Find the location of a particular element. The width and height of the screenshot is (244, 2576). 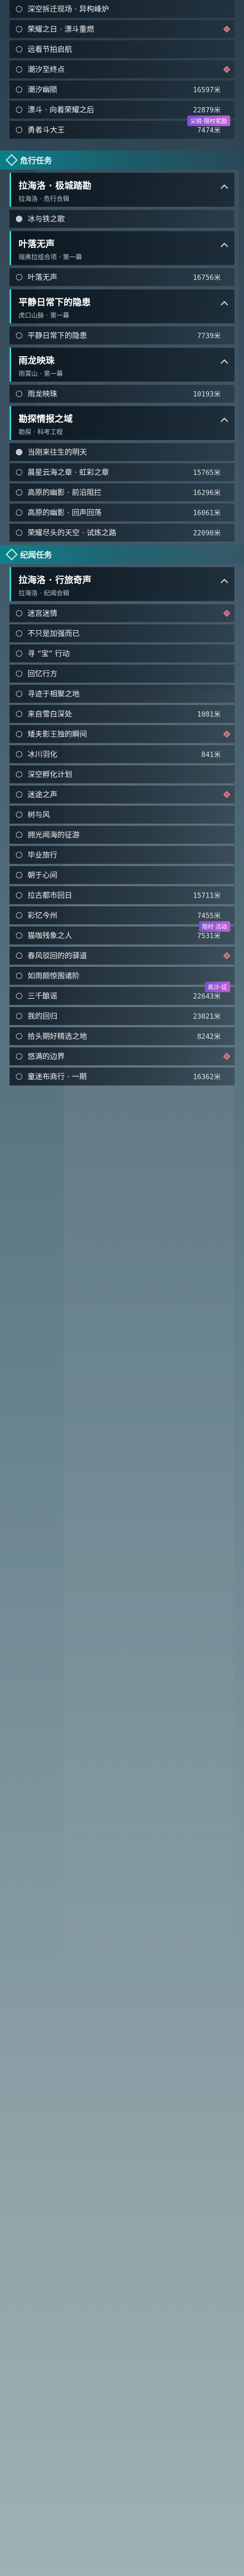

quest-distance: 7455米 is located at coordinates (209, 916).